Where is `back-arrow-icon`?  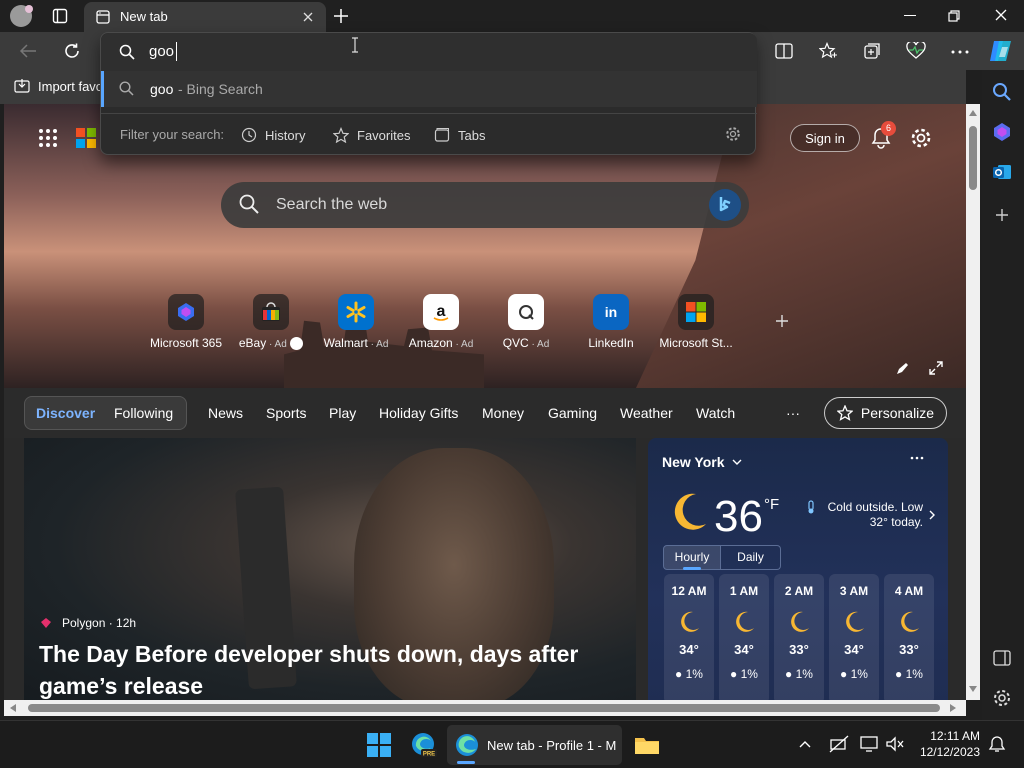
back-arrow-icon is located at coordinates (28, 51).